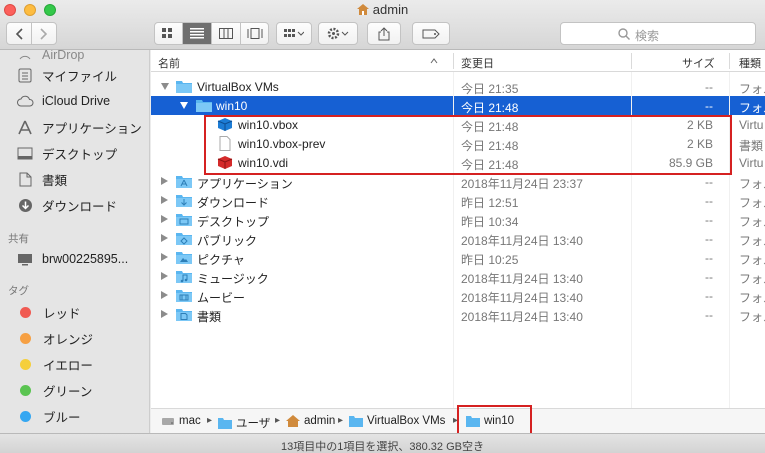 The width and height of the screenshot is (765, 453). Describe the element at coordinates (458, 257) in the screenshot. I see `table-row-pictures: ピクチャ 昨日 10:25 -- フォル` at that location.